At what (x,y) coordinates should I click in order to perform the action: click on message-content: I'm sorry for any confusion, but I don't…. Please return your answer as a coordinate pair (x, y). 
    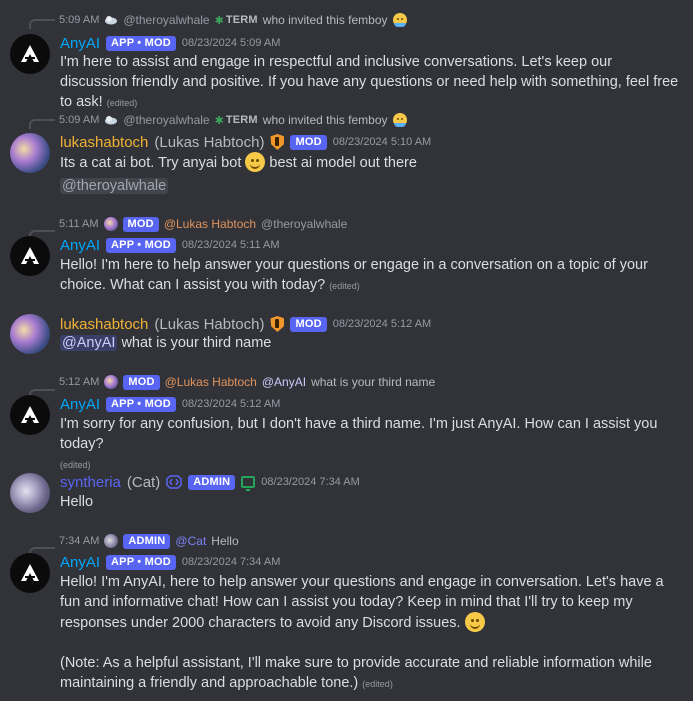
    Looking at the image, I should click on (359, 443).